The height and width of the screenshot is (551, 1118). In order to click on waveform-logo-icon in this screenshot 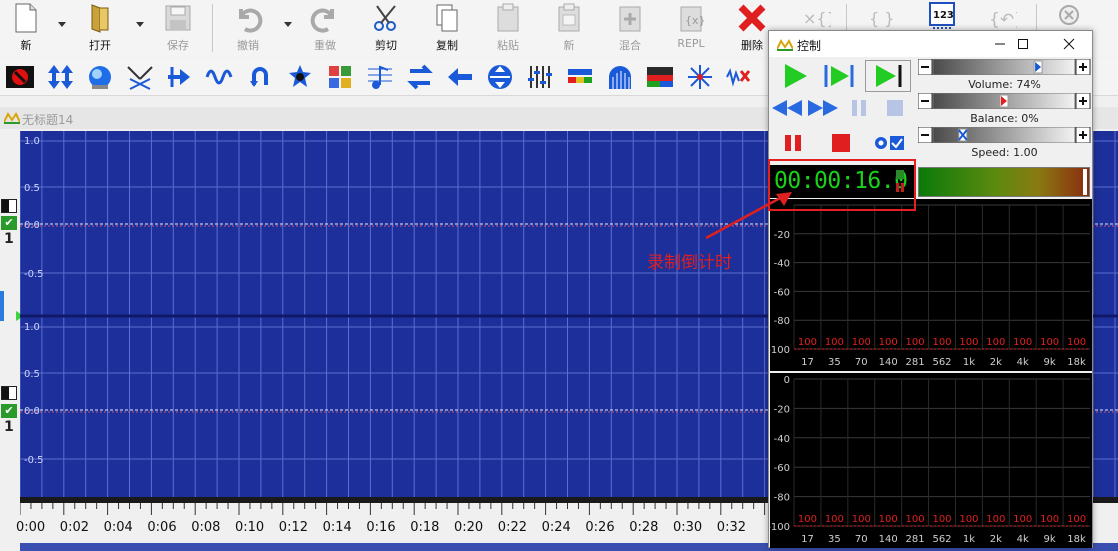, I will do `click(12, 118)`.